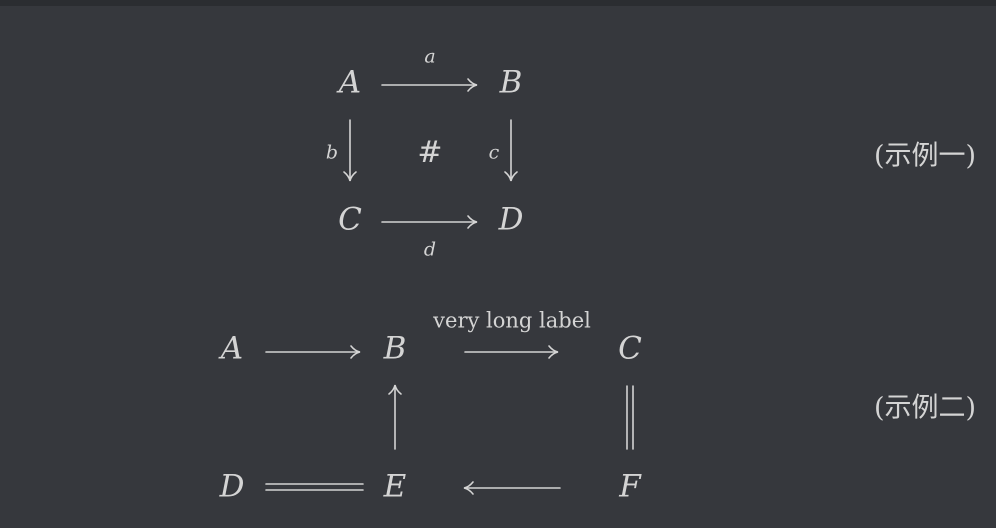 Image resolution: width=996 pixels, height=528 pixels. What do you see at coordinates (332, 152) in the screenshot?
I see `label-b: b` at bounding box center [332, 152].